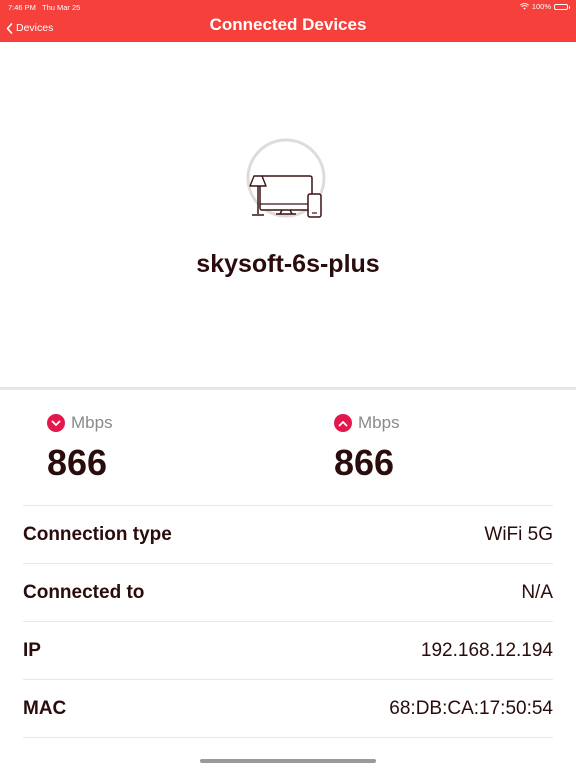 This screenshot has width=576, height=768. Describe the element at coordinates (288, 592) in the screenshot. I see `detail-row-connected-to: Connected to N/A` at that location.